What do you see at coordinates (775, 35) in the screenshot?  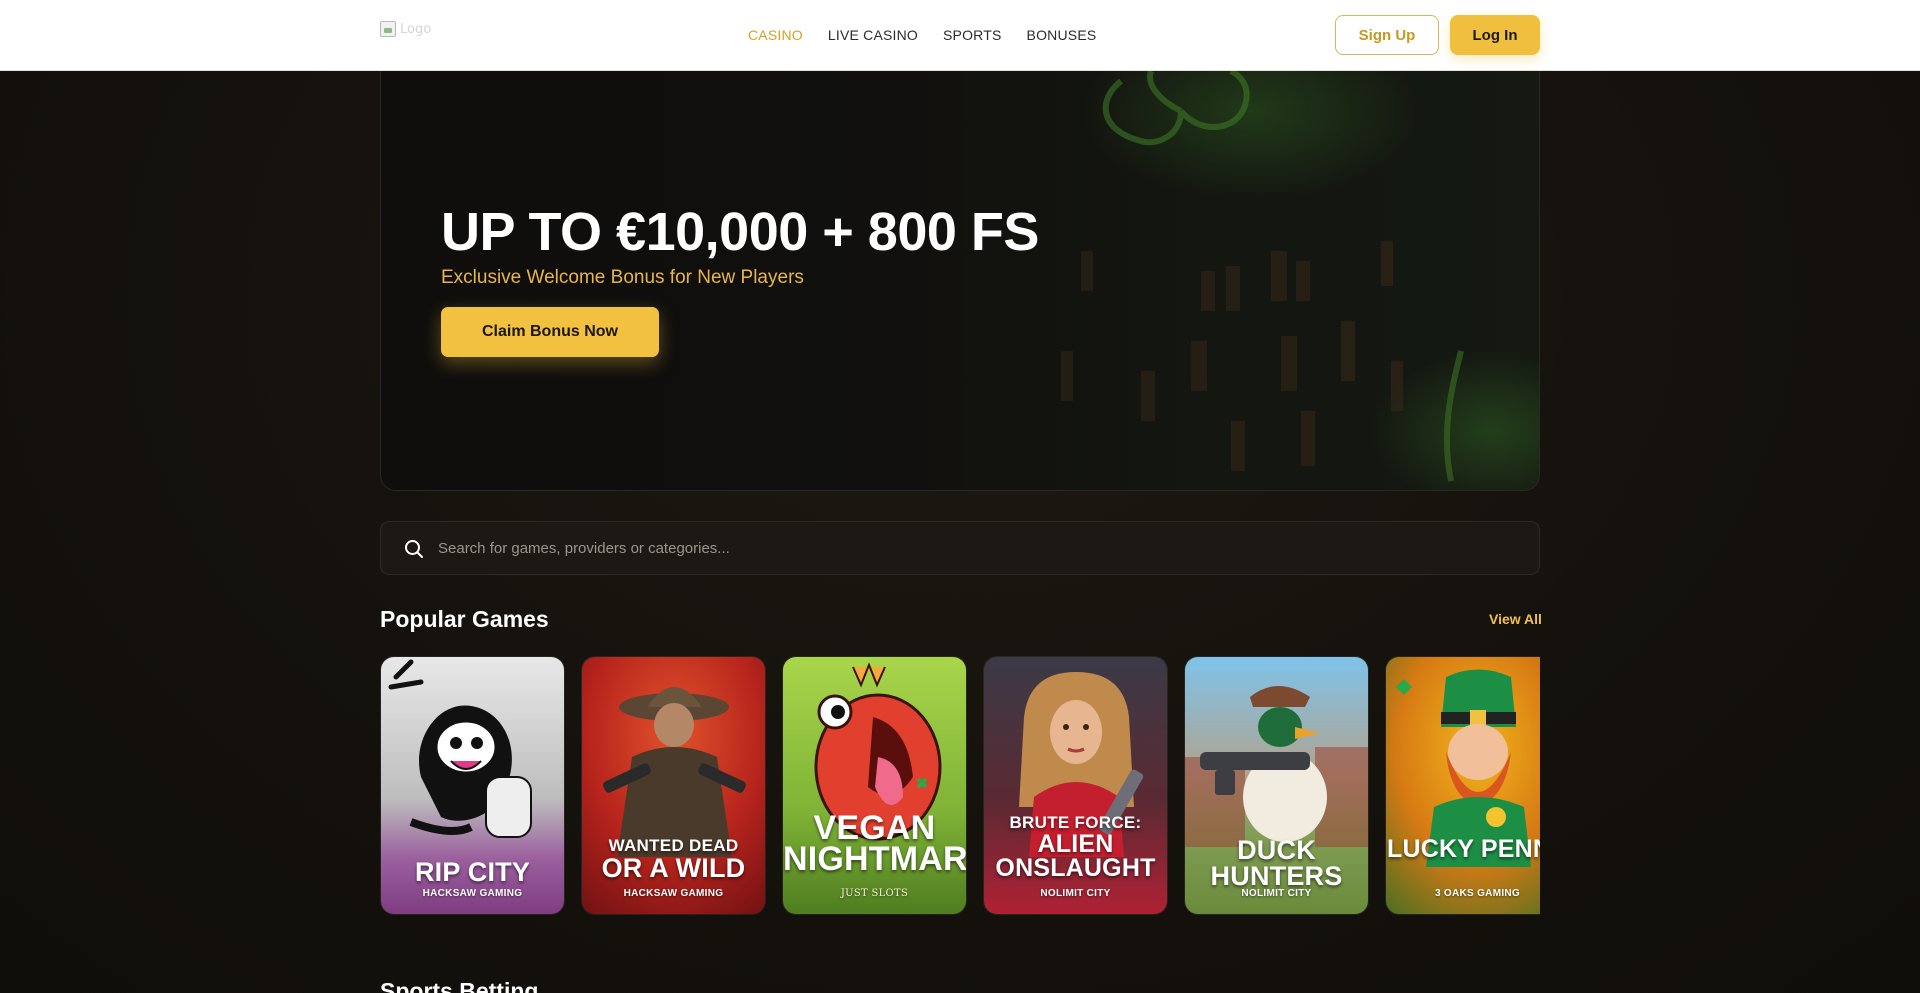 I see `nav-casino: CASINO` at bounding box center [775, 35].